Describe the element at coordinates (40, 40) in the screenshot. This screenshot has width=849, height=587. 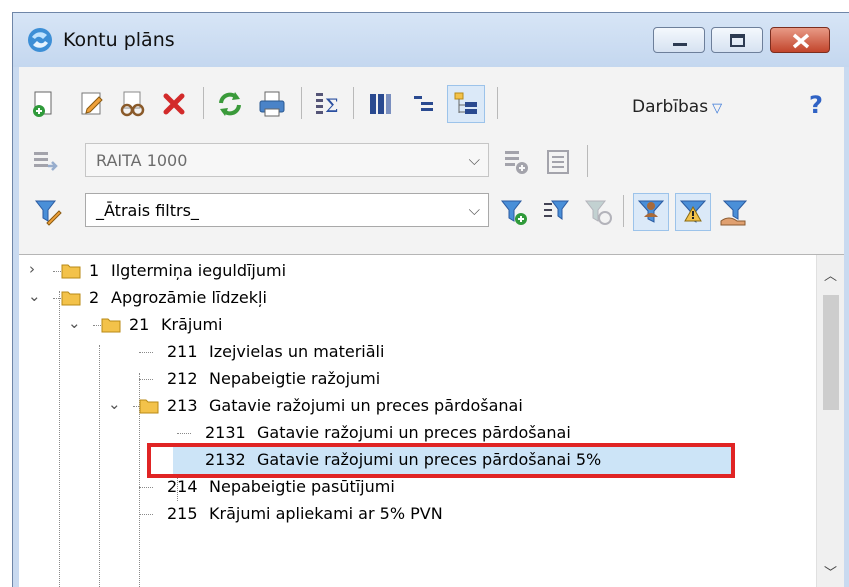
I see `app-icon` at that location.